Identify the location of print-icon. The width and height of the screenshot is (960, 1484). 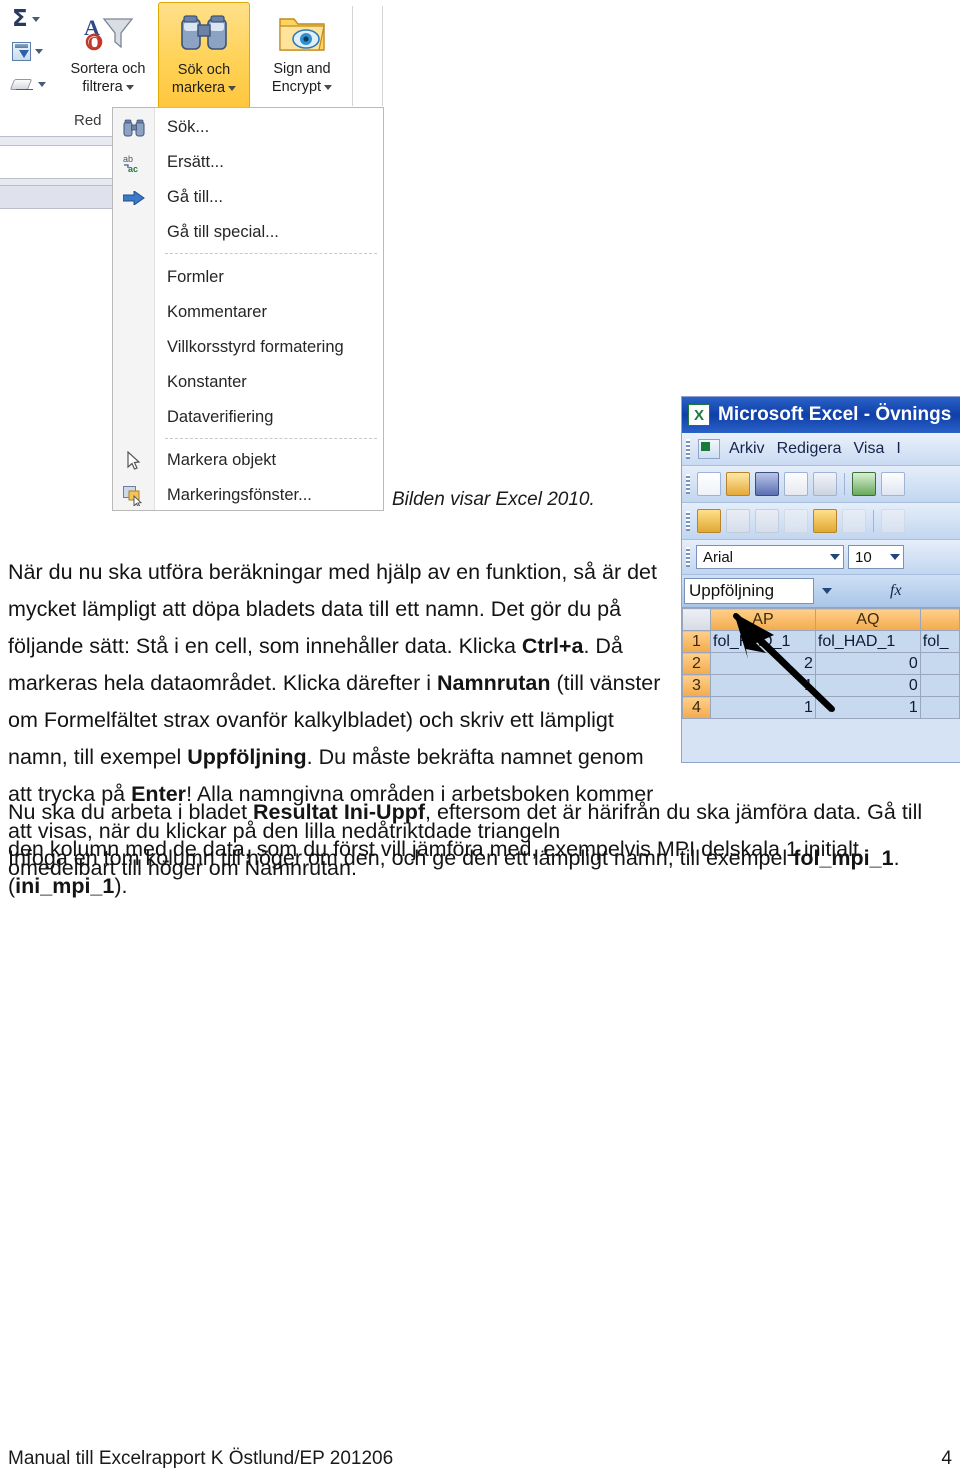
(864, 484).